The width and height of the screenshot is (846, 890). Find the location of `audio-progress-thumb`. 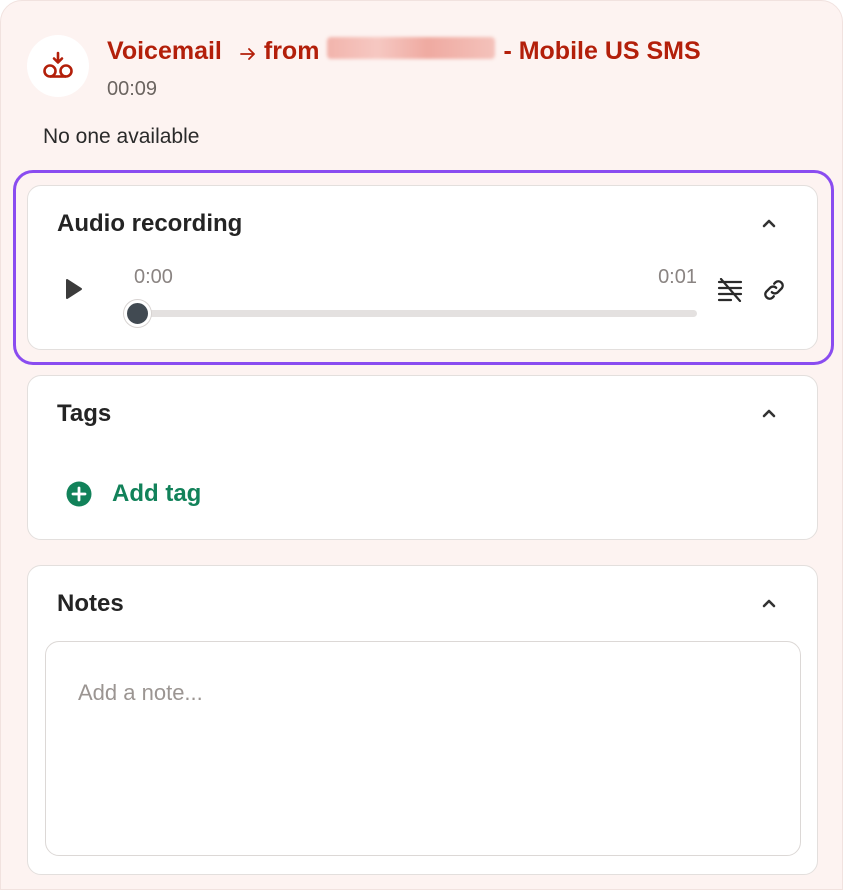

audio-progress-thumb is located at coordinates (137, 313).